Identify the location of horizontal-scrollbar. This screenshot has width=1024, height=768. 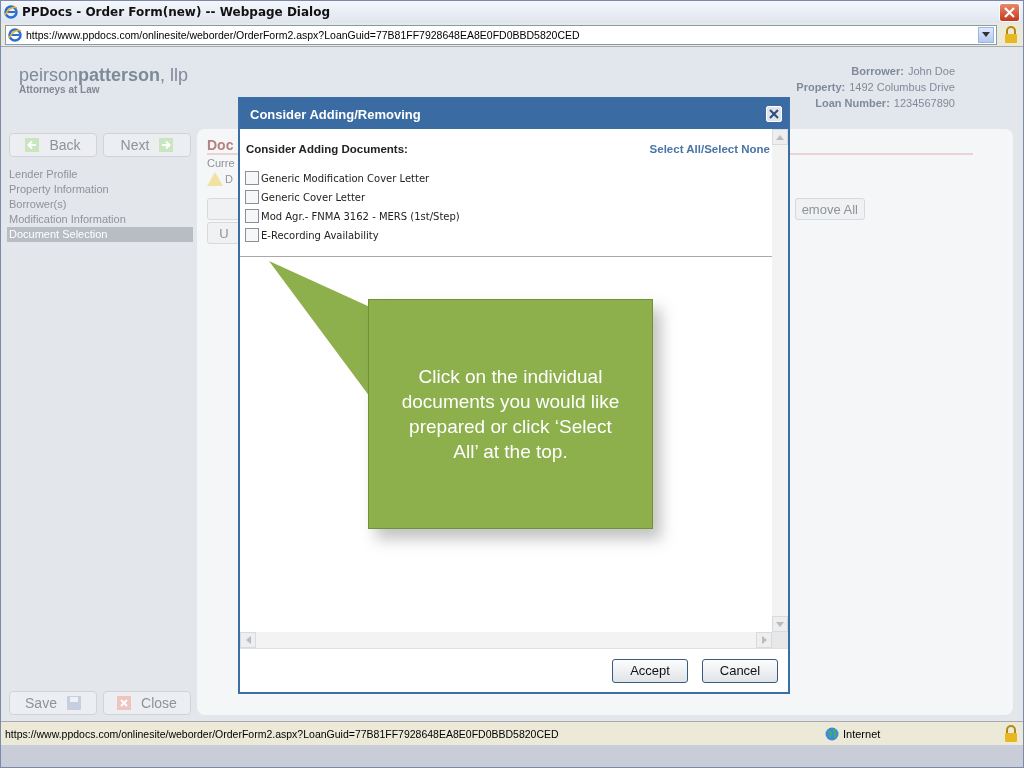
(506, 640).